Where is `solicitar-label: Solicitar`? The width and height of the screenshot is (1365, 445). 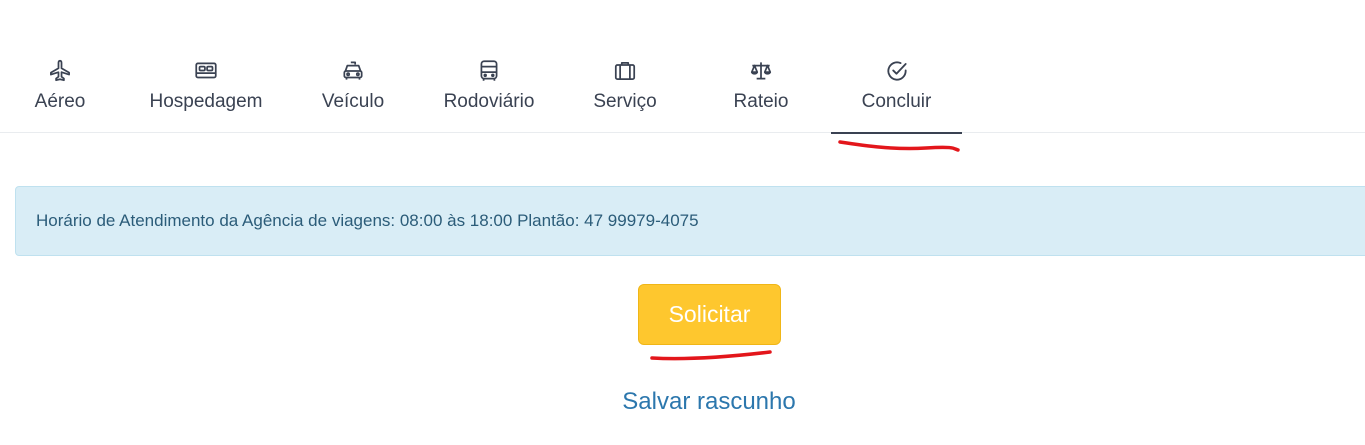
solicitar-label: Solicitar is located at coordinates (709, 314).